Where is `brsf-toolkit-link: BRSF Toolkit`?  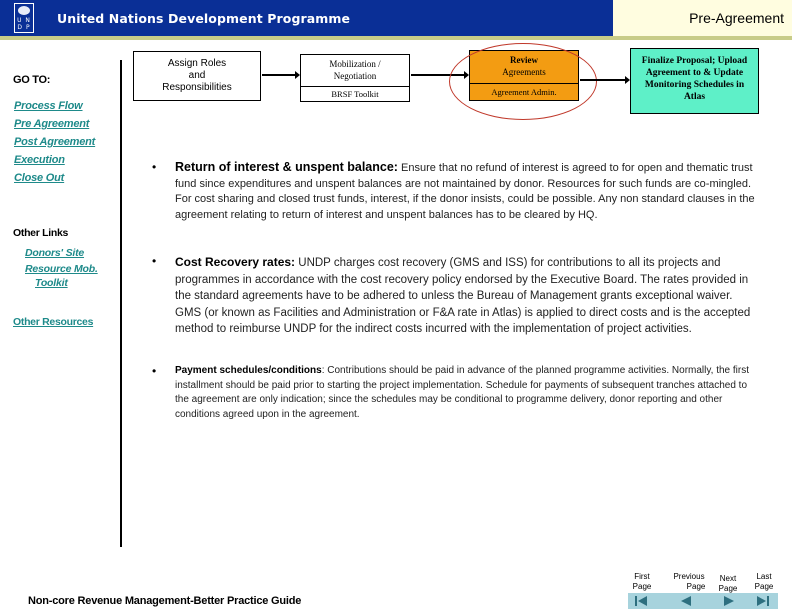
brsf-toolkit-link: BRSF Toolkit is located at coordinates (355, 94).